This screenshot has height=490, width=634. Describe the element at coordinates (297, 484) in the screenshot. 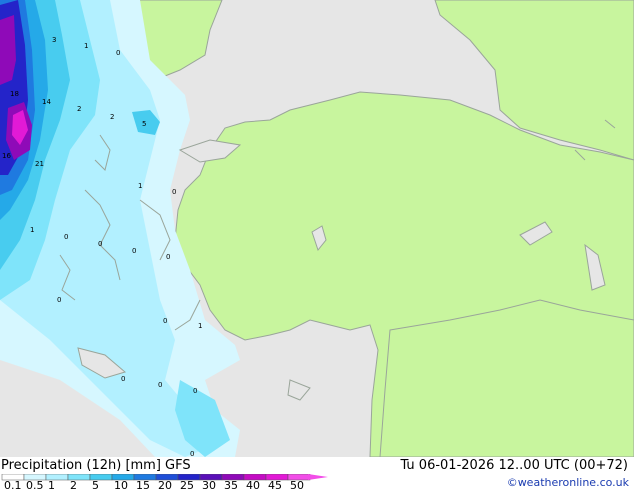

I see `legend-tick-label: 50` at that location.